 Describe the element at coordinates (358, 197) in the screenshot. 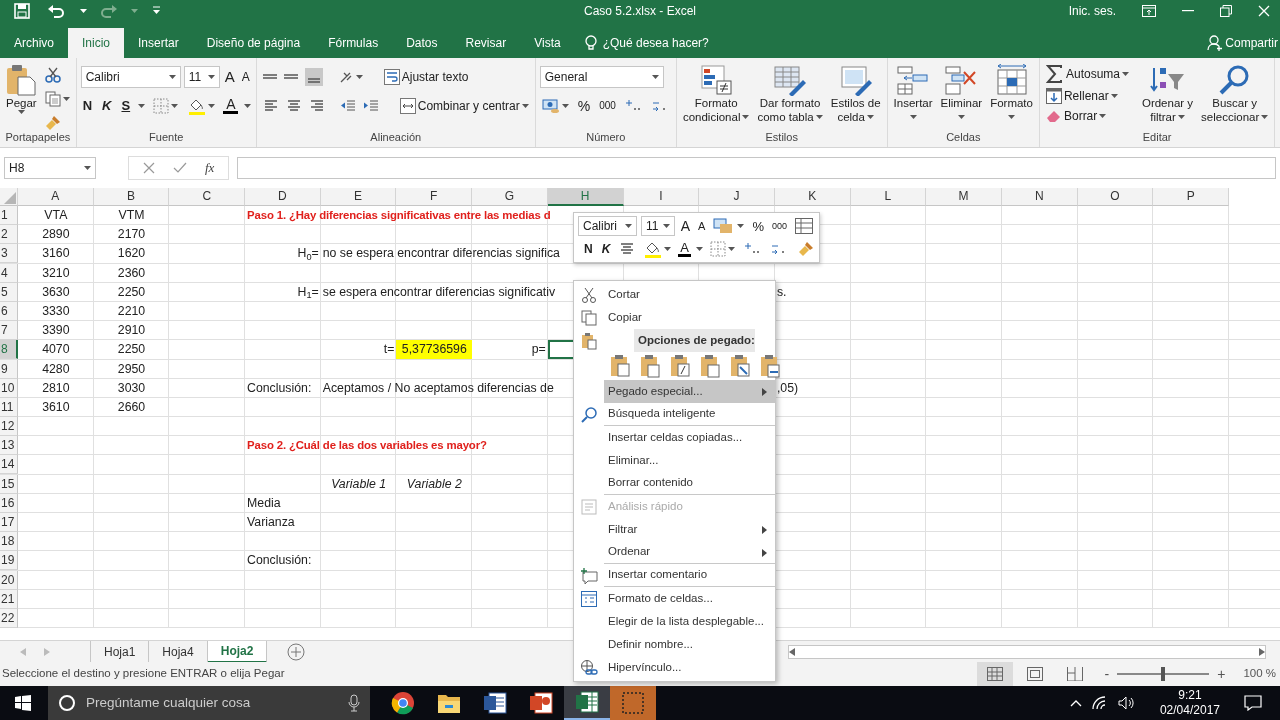

I see `column-header: E` at that location.